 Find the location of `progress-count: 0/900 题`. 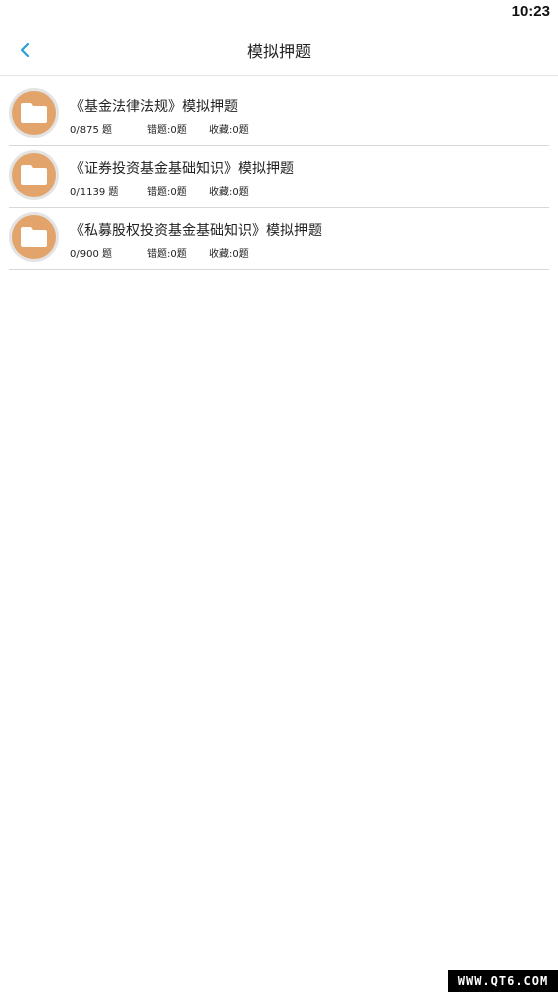

progress-count: 0/900 题 is located at coordinates (91, 254).